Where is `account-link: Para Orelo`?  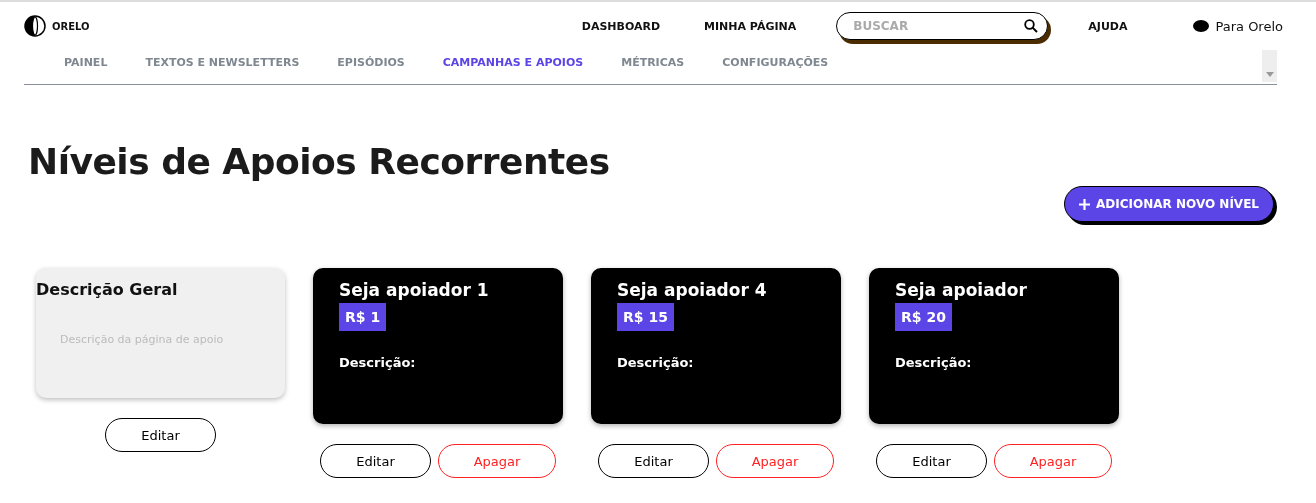 account-link: Para Orelo is located at coordinates (1249, 26).